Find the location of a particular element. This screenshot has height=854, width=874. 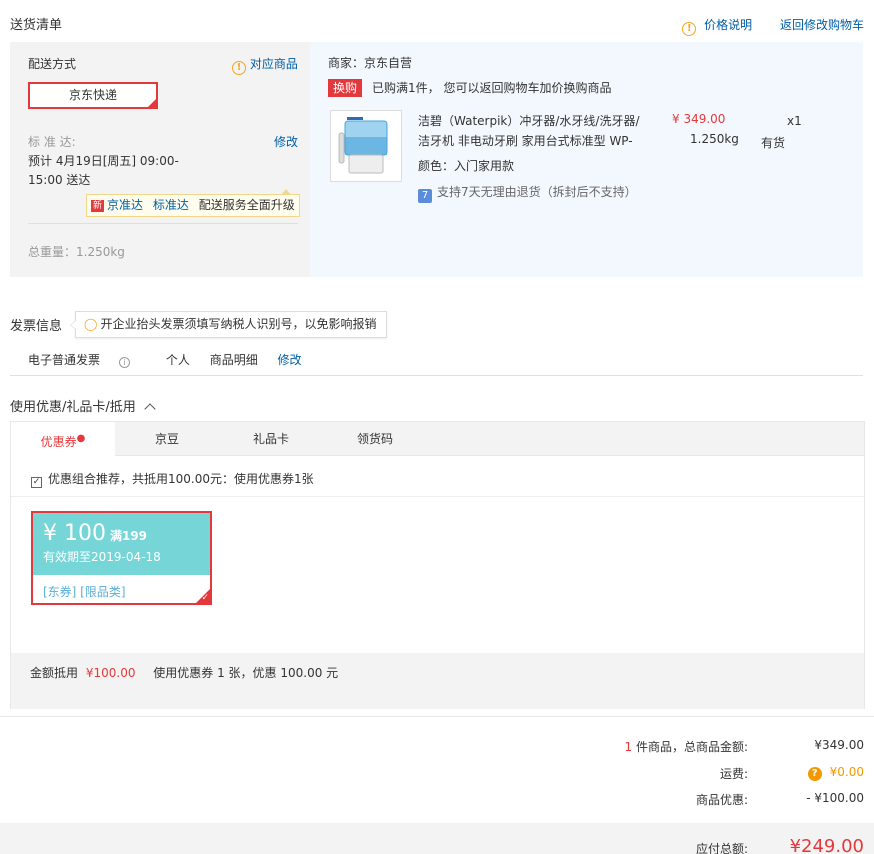

back-to-cart-link: 返回修改购物车 is located at coordinates (822, 25).